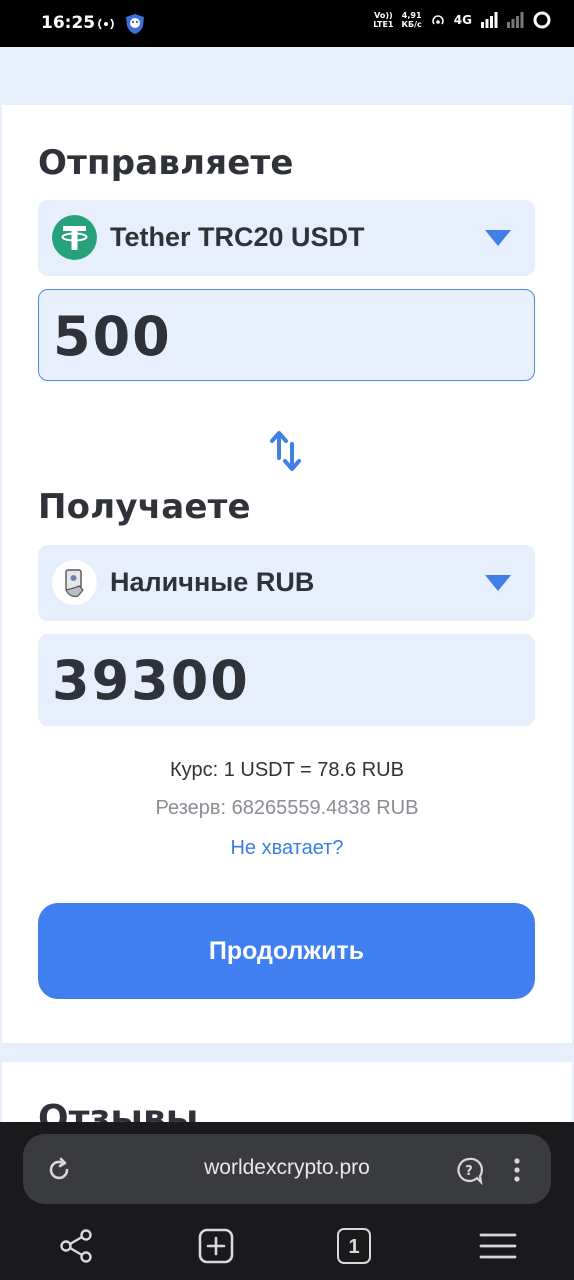 The image size is (574, 1280). What do you see at coordinates (287, 1169) in the screenshot?
I see `address-bar: worldexcrypto.pro ?` at bounding box center [287, 1169].